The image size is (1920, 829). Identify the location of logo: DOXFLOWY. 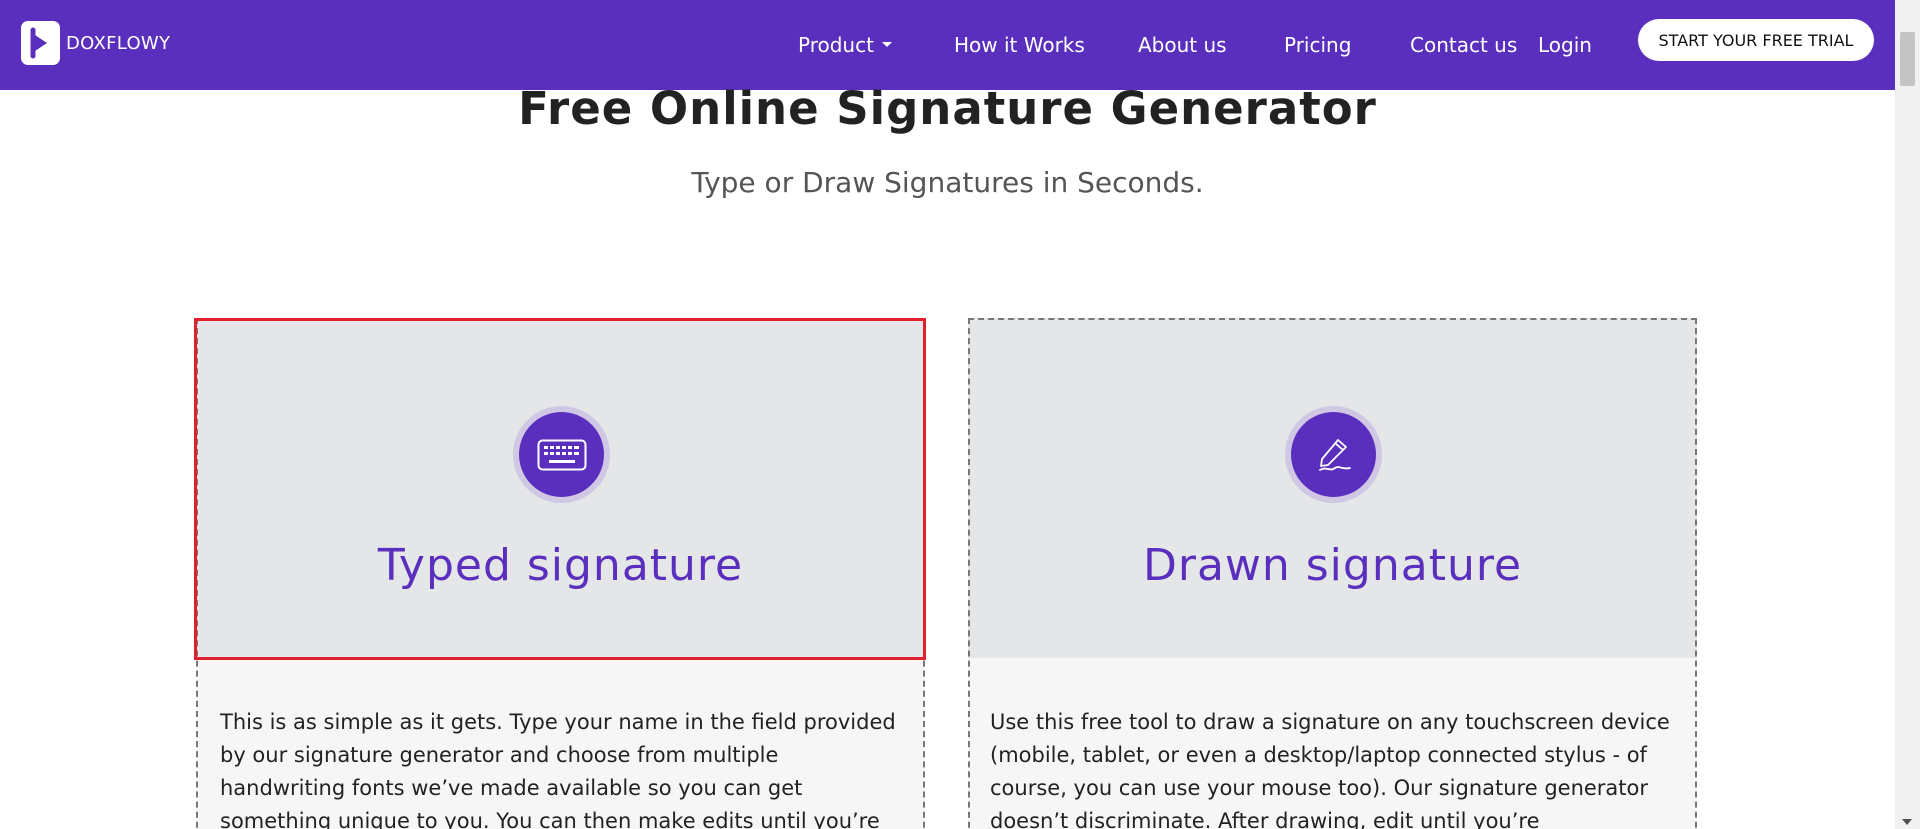
(95, 43).